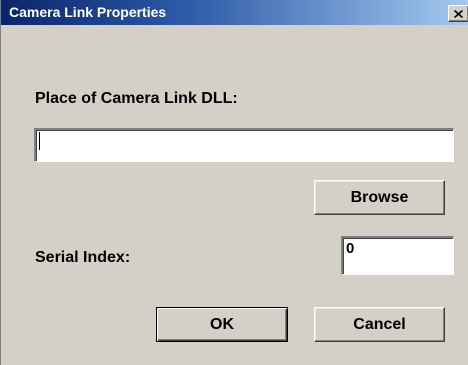  Describe the element at coordinates (83, 257) in the screenshot. I see `serial-index-label: Serial Index:` at that location.